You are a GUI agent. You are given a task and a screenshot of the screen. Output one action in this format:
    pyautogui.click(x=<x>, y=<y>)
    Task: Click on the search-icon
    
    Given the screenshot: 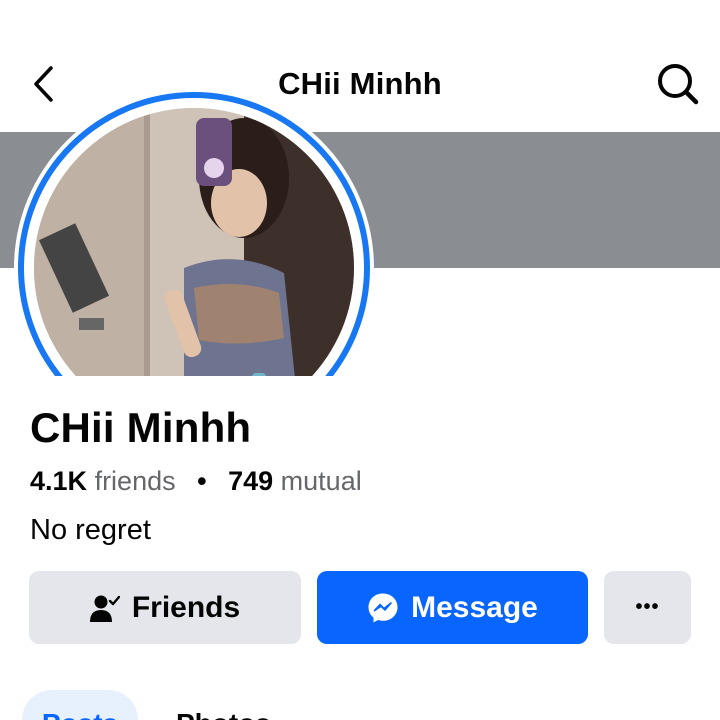 What is the action you would take?
    pyautogui.click(x=678, y=84)
    